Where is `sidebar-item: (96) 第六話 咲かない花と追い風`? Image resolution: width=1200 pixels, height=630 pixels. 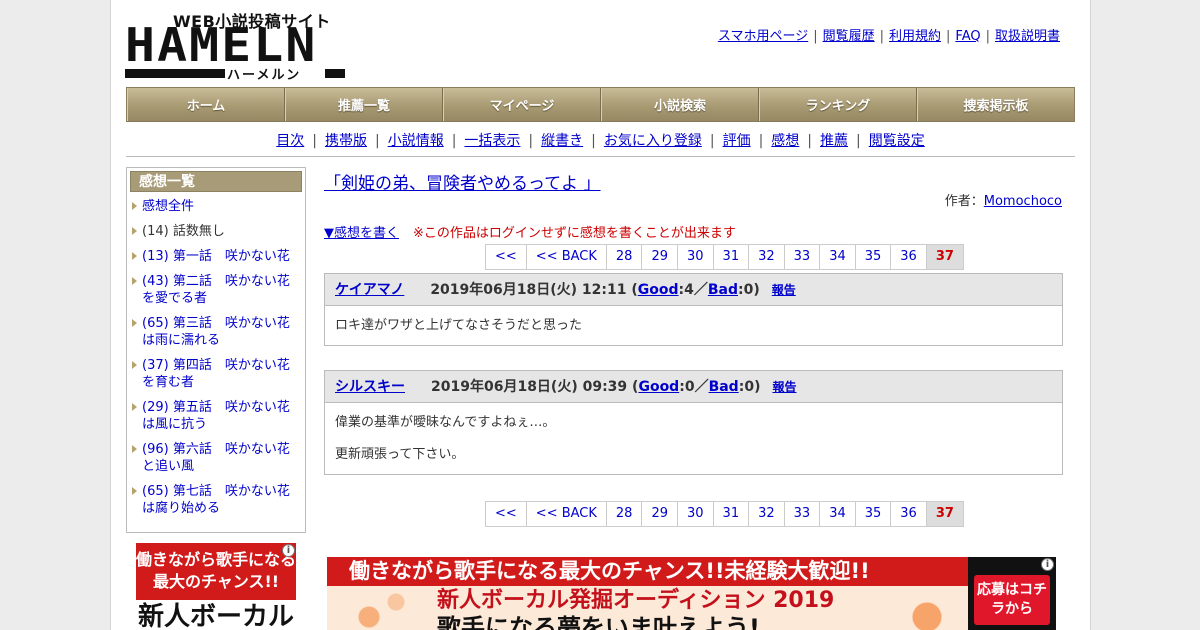 sidebar-item: (96) 第六話 咲かない花と追い風 is located at coordinates (216, 458).